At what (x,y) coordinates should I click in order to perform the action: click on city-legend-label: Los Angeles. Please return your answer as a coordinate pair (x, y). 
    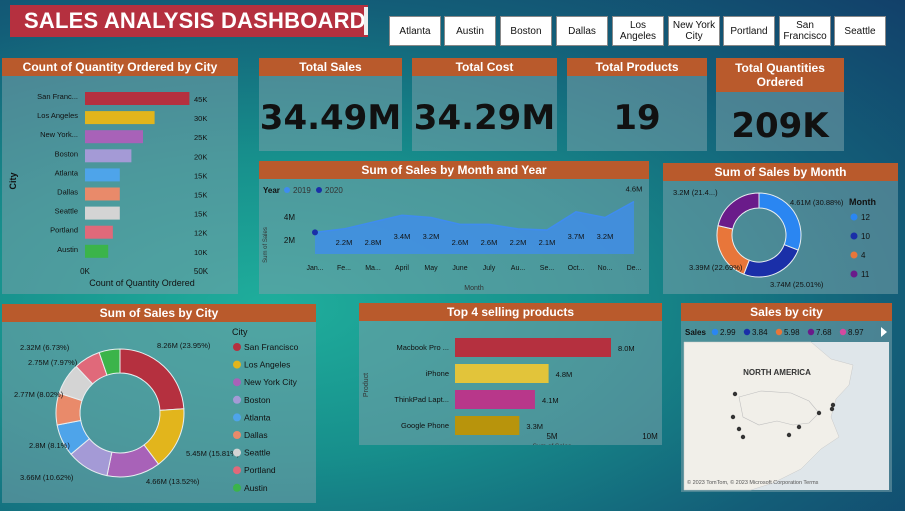
    Looking at the image, I should click on (267, 365).